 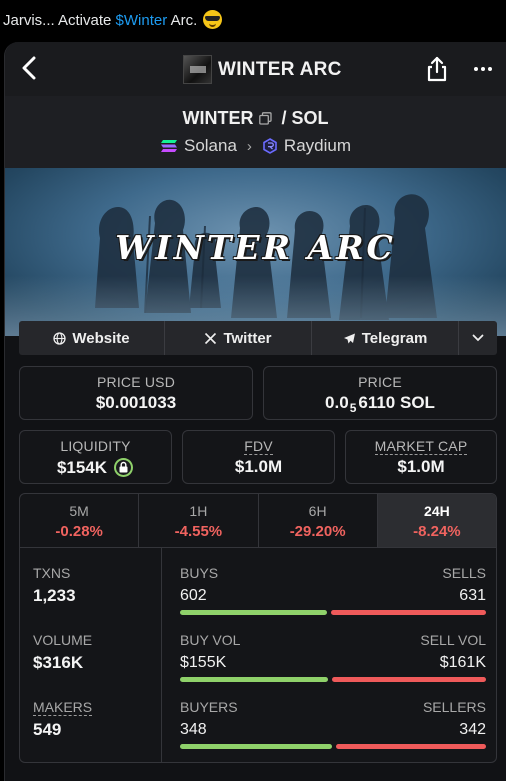 I want to click on fdv-label: FDV, so click(x=258, y=446).